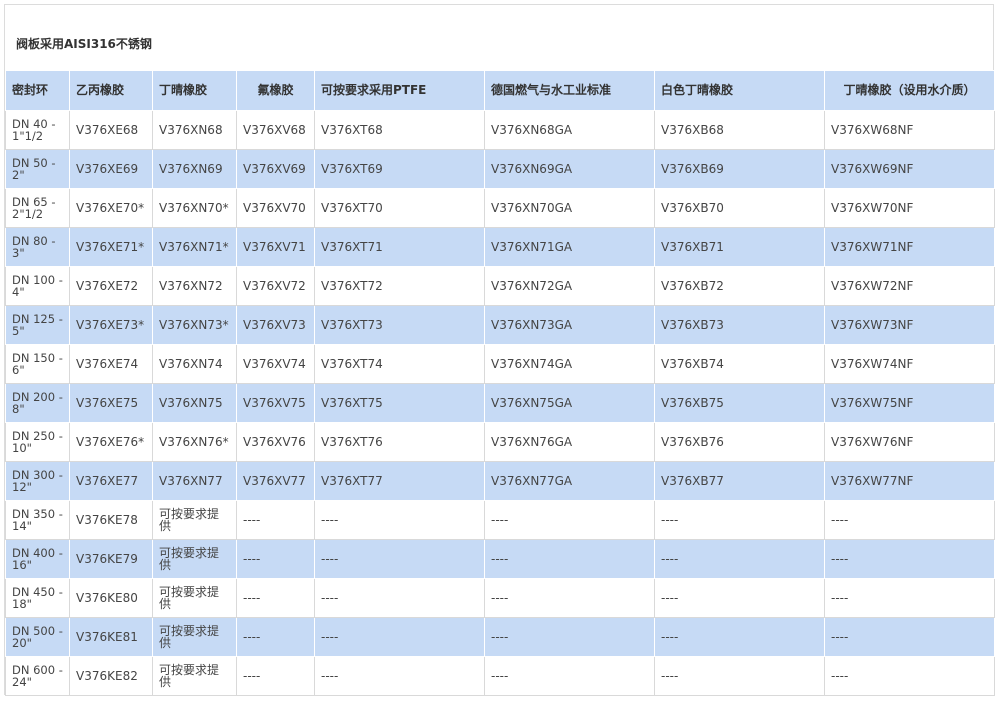  What do you see at coordinates (111, 598) in the screenshot?
I see `model-cell: V376KE80` at bounding box center [111, 598].